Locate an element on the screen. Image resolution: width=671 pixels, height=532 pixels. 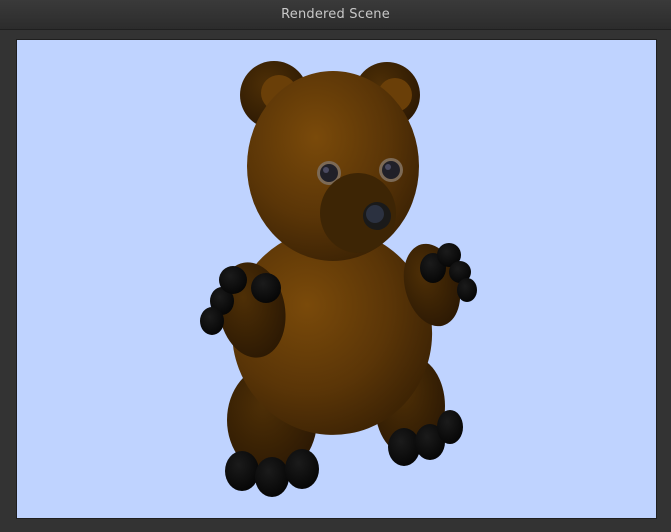
window-title: Rendered Scene is located at coordinates (335, 14).